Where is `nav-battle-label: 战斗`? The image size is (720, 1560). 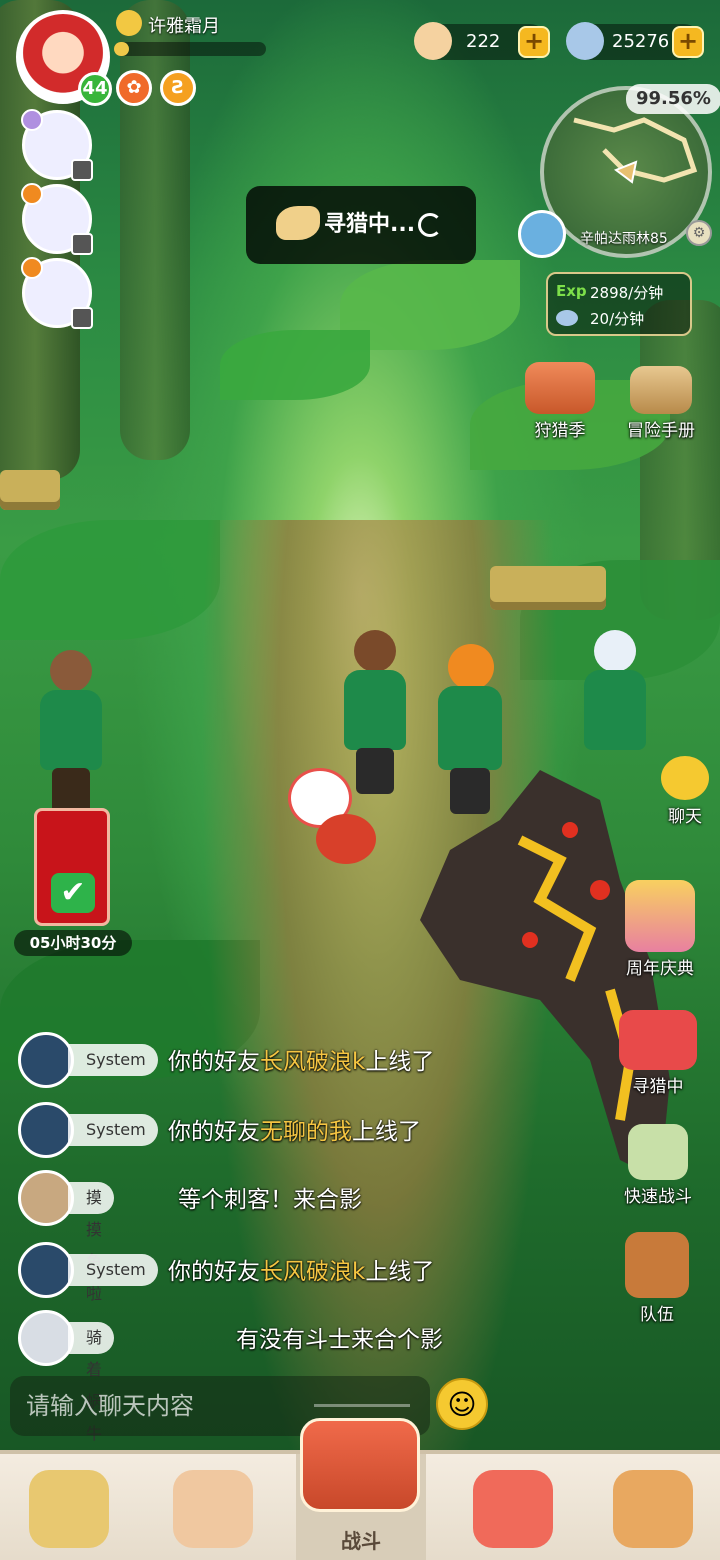
nav-battle-label: 战斗 is located at coordinates (361, 1541).